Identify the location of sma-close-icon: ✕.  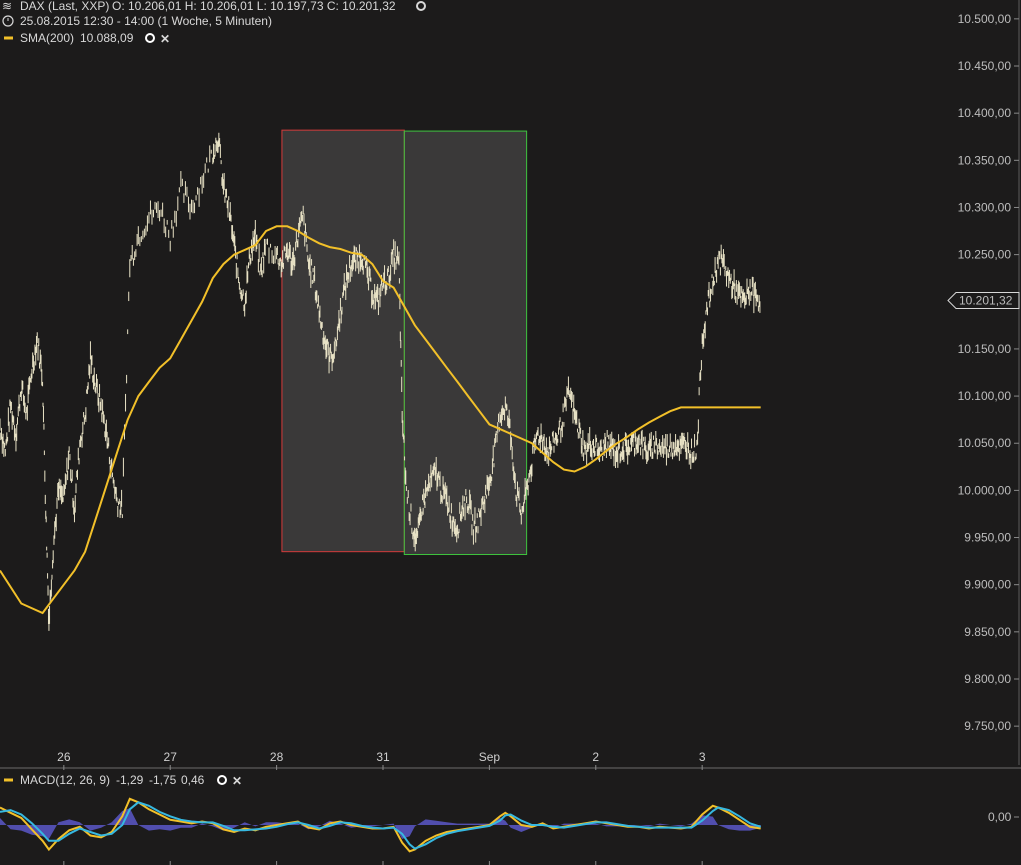
(165, 39).